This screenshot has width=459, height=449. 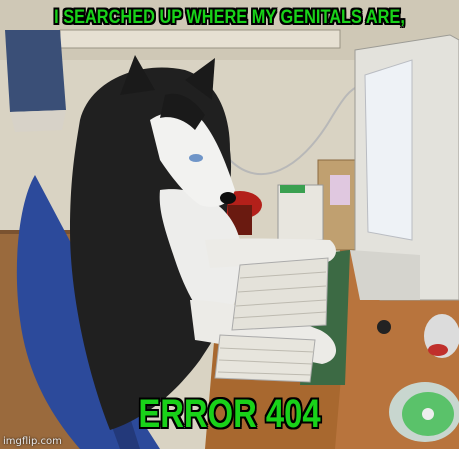 I want to click on top-caption: I SEARCHED UP WHERE MY GENITALS ARE,, so click(x=229, y=17).